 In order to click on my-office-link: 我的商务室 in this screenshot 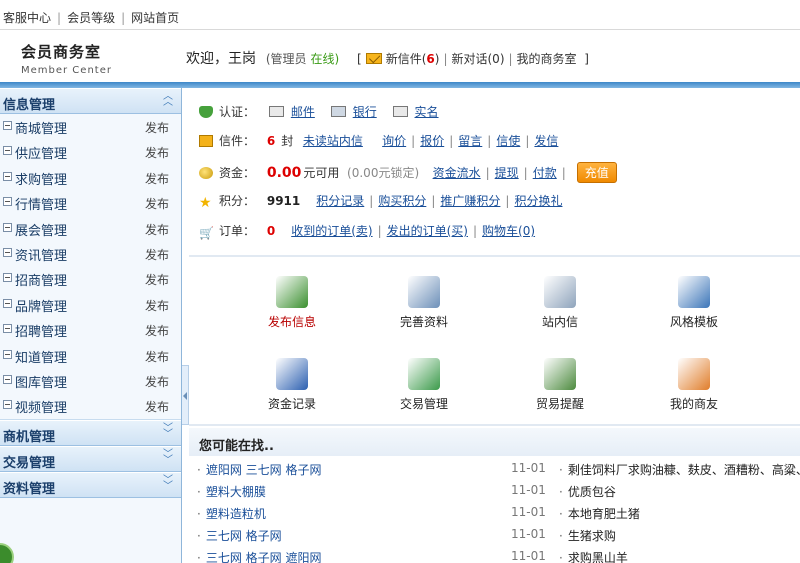, I will do `click(547, 59)`.